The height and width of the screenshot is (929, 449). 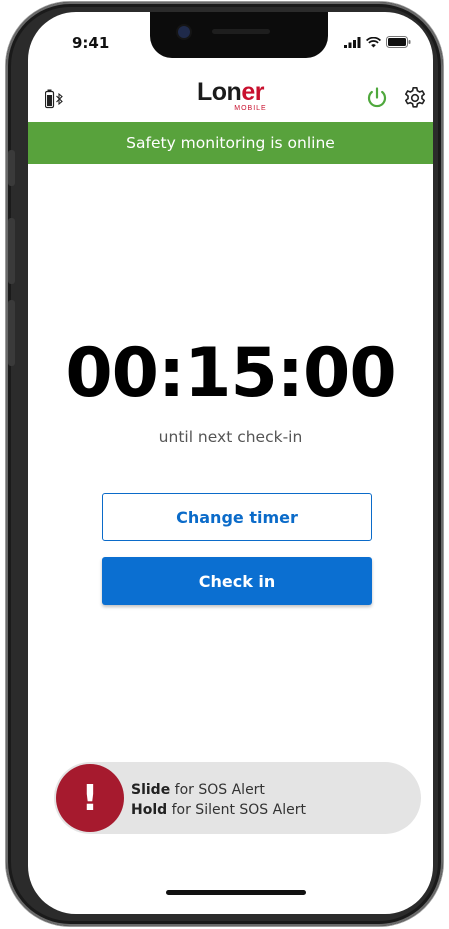 What do you see at coordinates (184, 32) in the screenshot?
I see `camera-icon` at bounding box center [184, 32].